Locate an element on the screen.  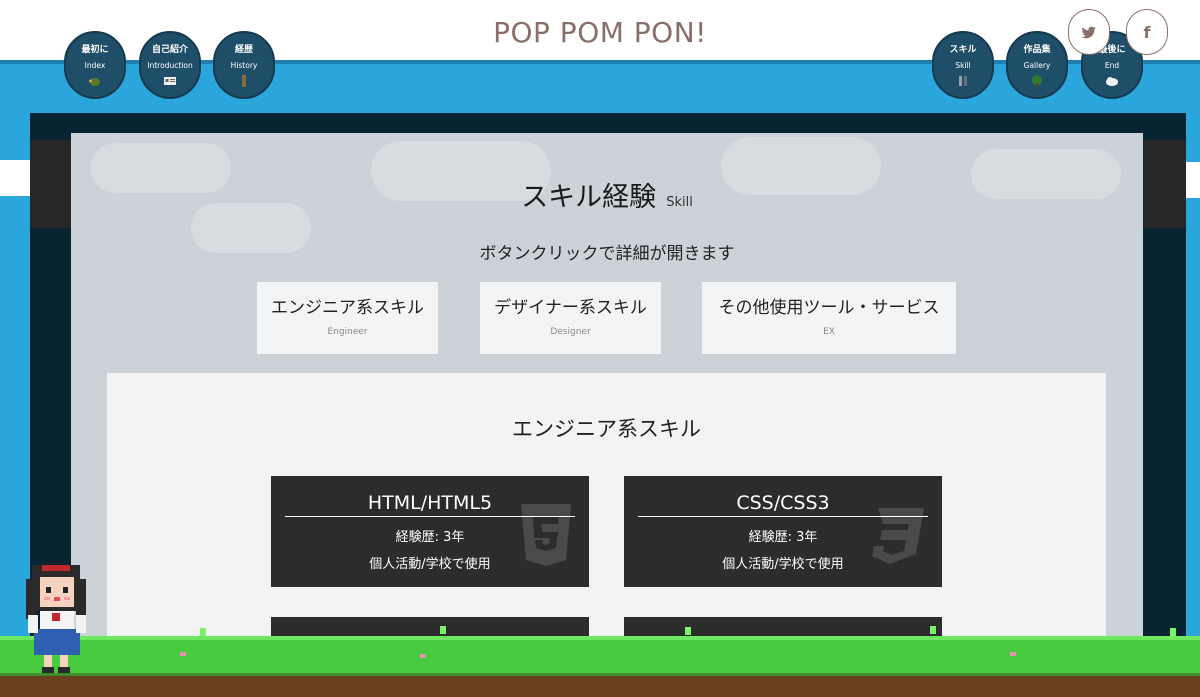
nav-label-en: End is located at coordinates (1112, 65).